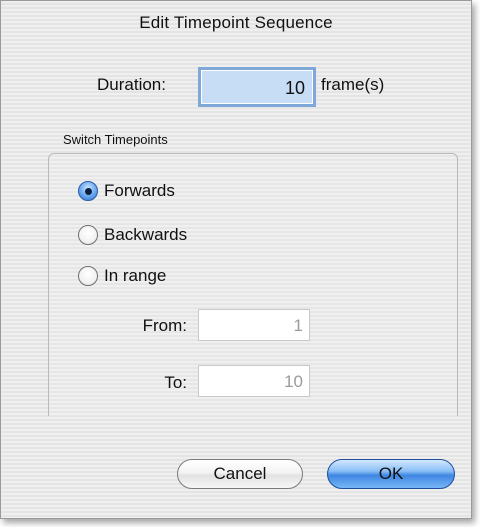 This screenshot has height=527, width=480. What do you see at coordinates (88, 235) in the screenshot?
I see `radio-backwards-button` at bounding box center [88, 235].